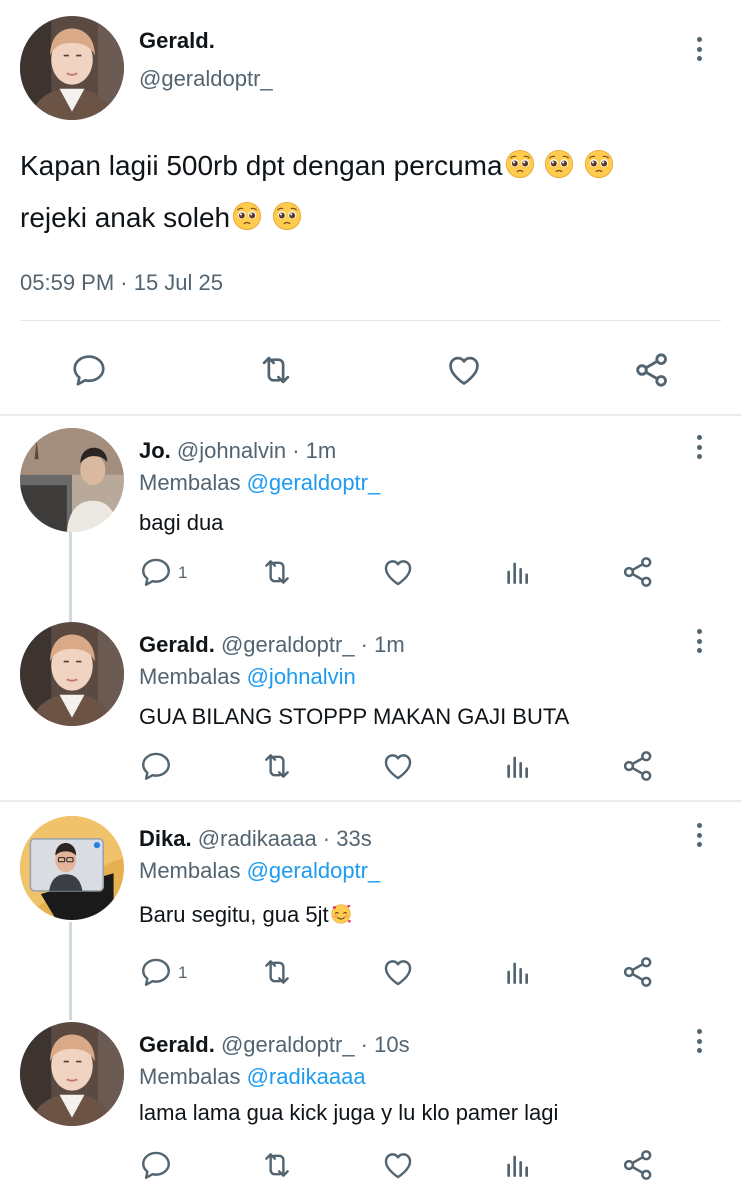  What do you see at coordinates (121, 283) in the screenshot?
I see `tweet-timestamp: 05:59 PM · 15 Jul 25` at bounding box center [121, 283].